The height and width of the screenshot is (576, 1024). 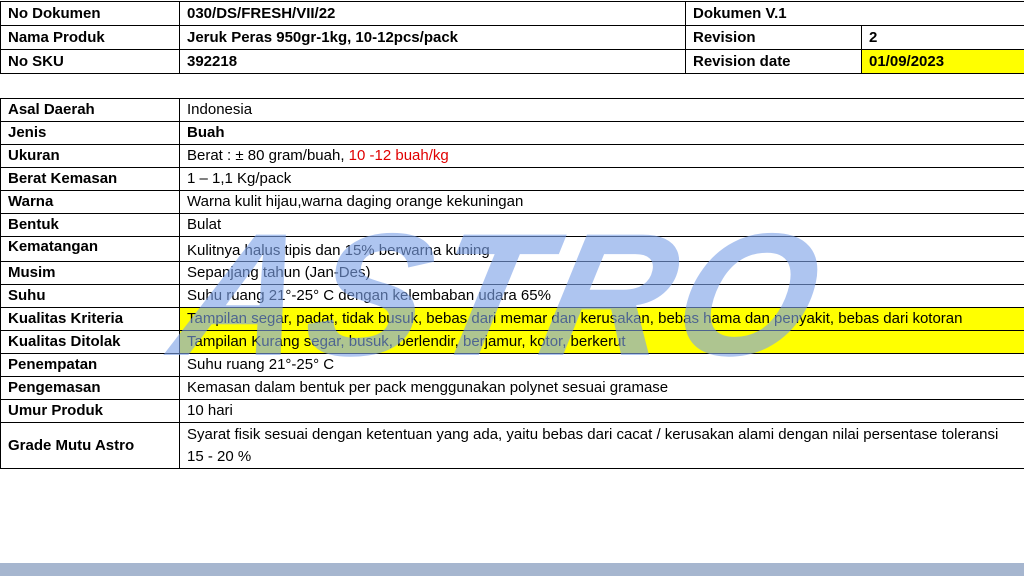 What do you see at coordinates (773, 61) in the screenshot?
I see `revision-date-label: Revision date` at bounding box center [773, 61].